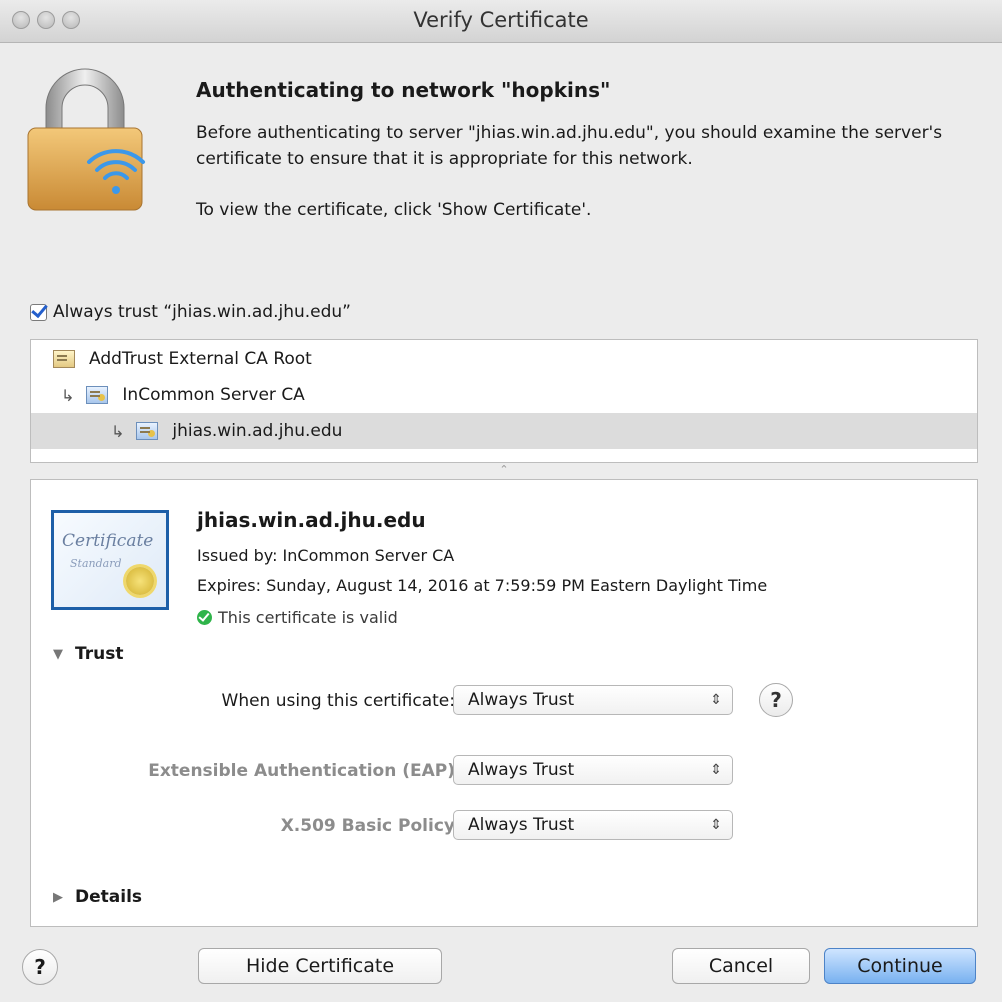 This screenshot has width=1002, height=1002. I want to click on certificate-status: This certificate is valid, so click(297, 617).